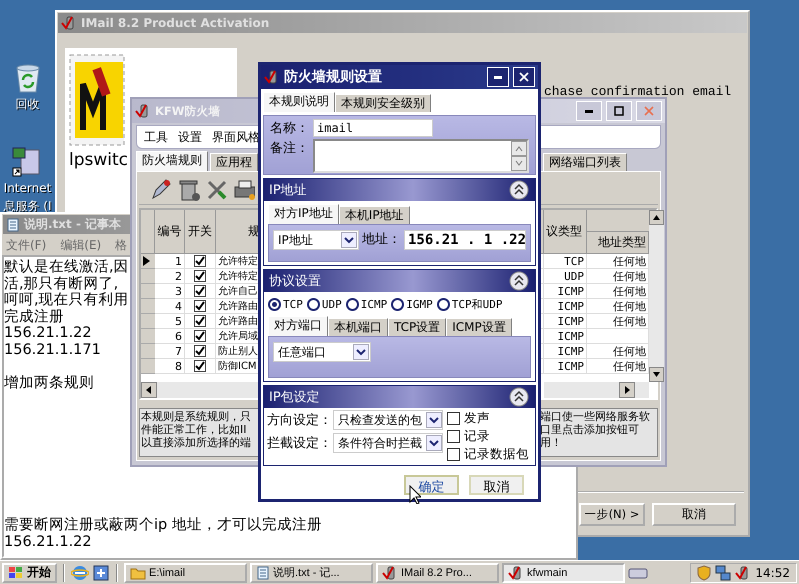  I want to click on tab: 本机IP地址, so click(374, 215).